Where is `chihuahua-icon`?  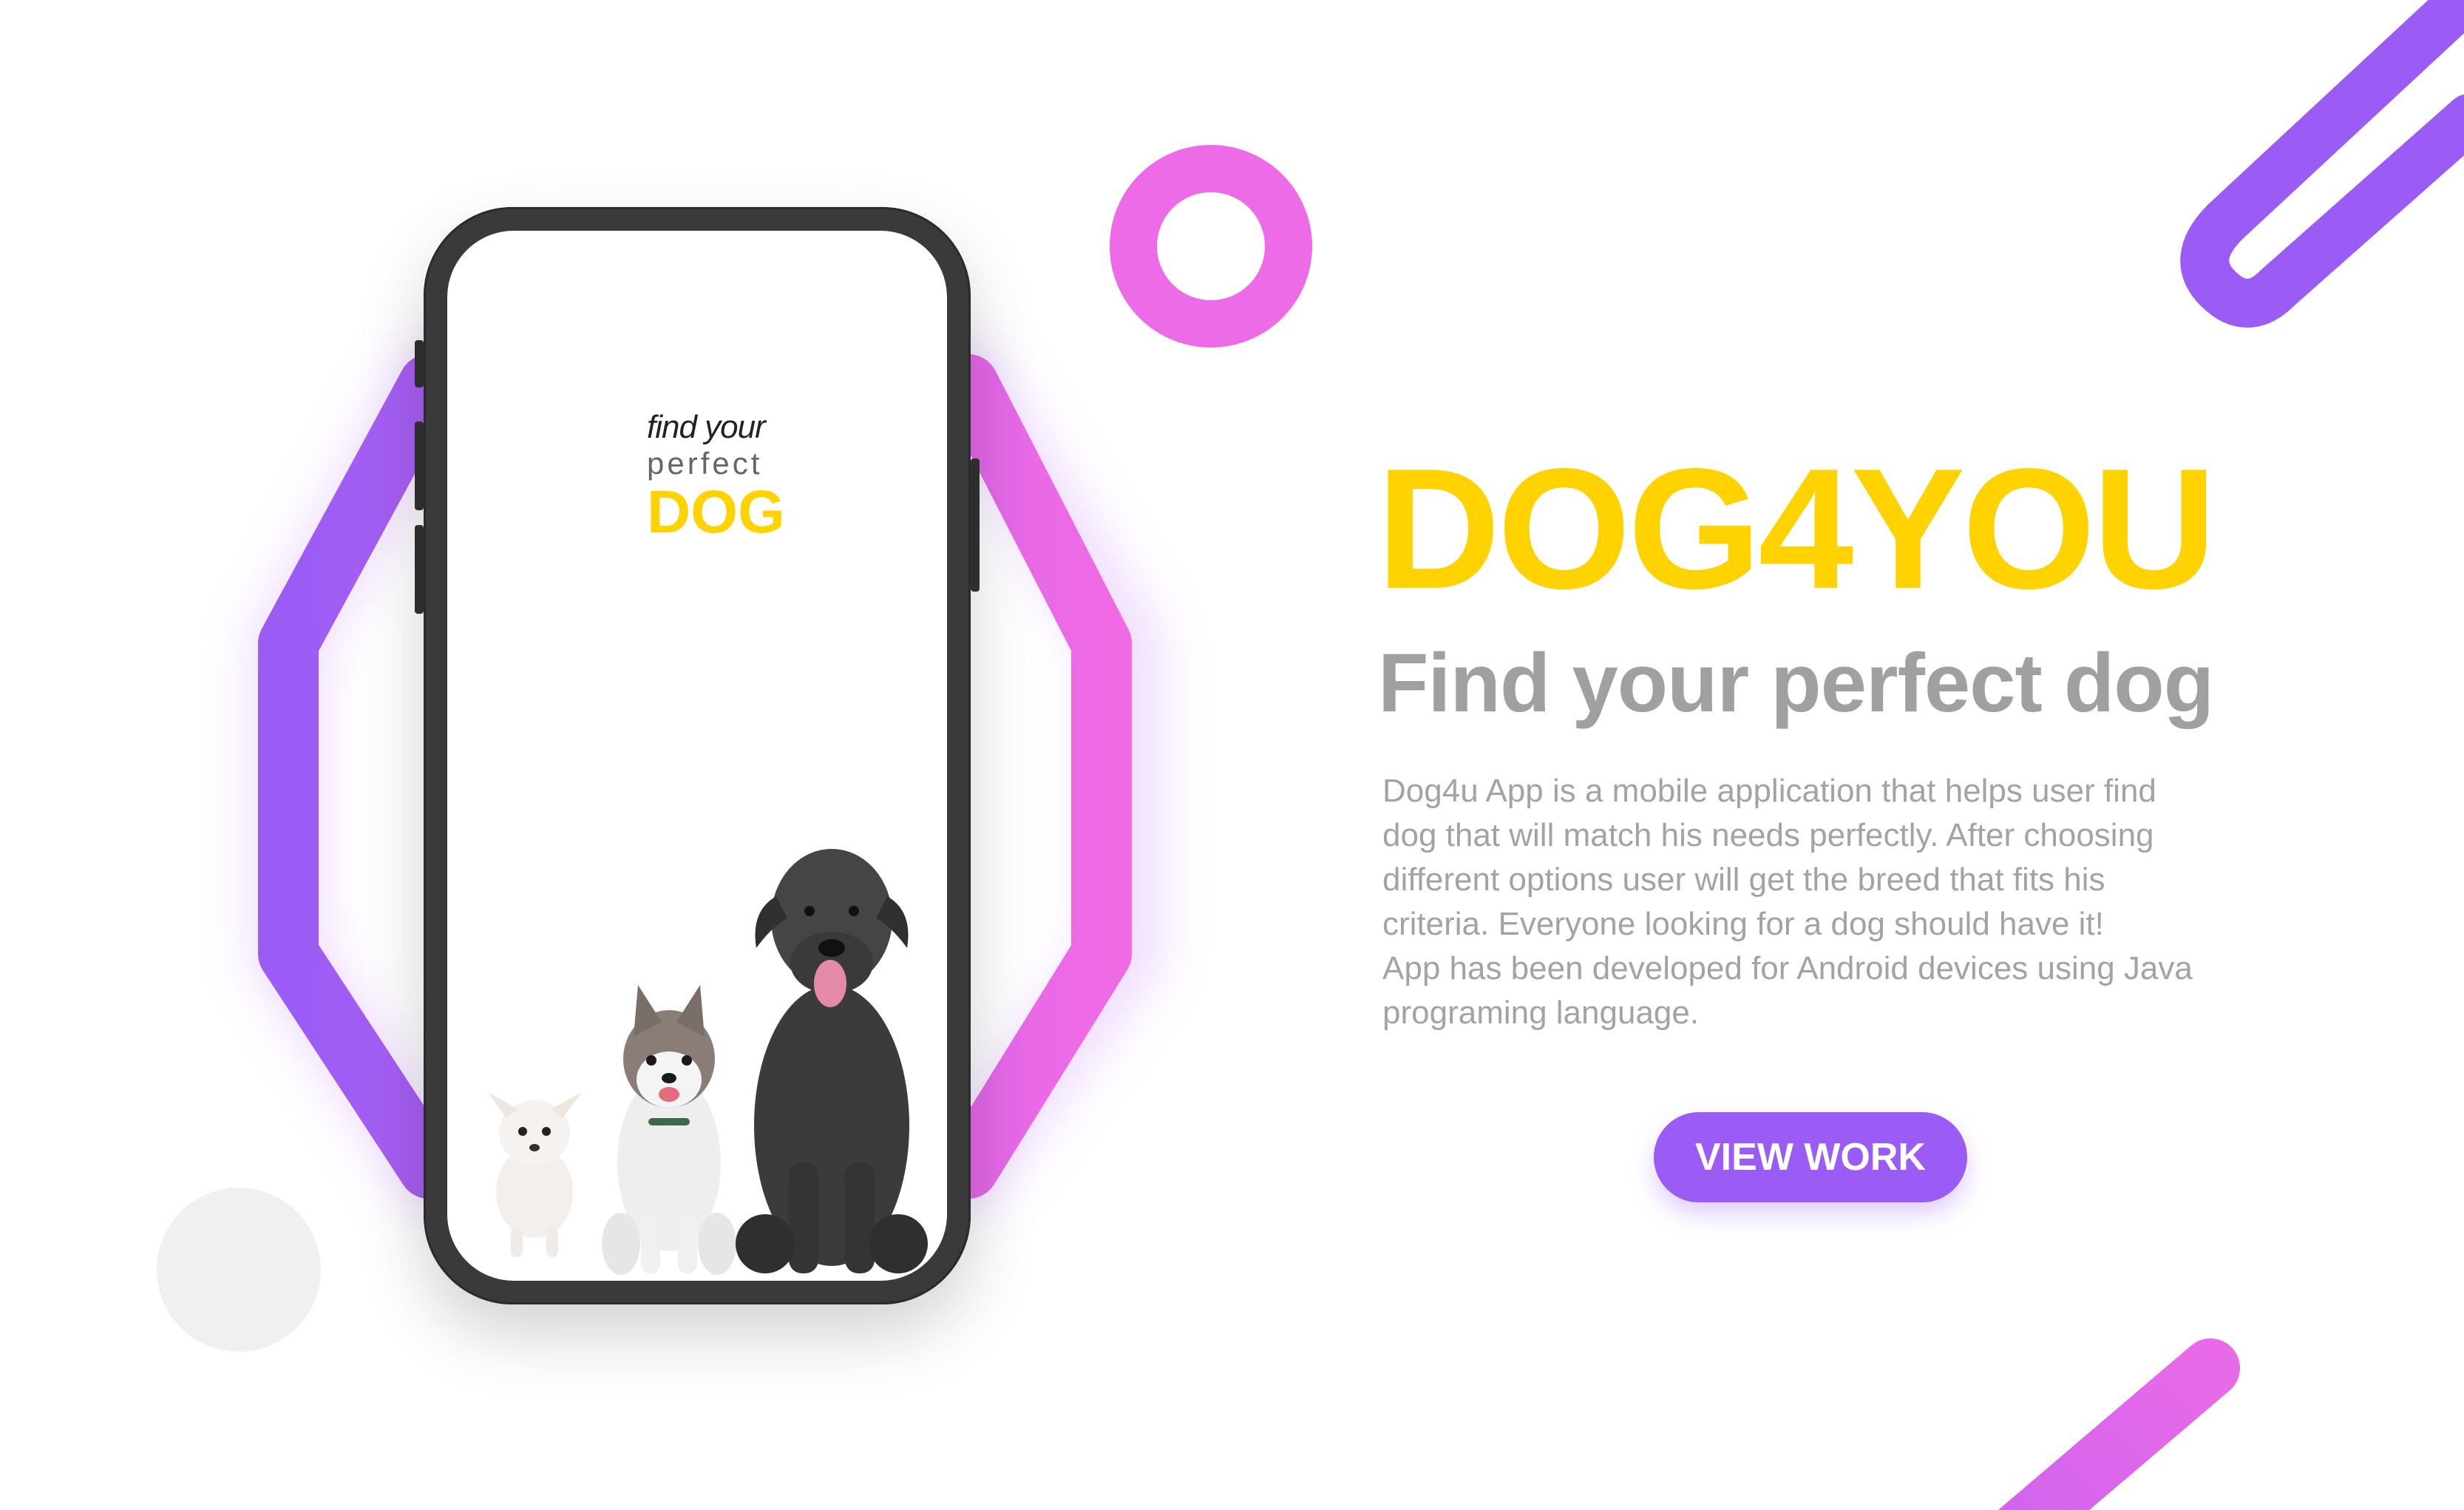 chihuahua-icon is located at coordinates (535, 1174).